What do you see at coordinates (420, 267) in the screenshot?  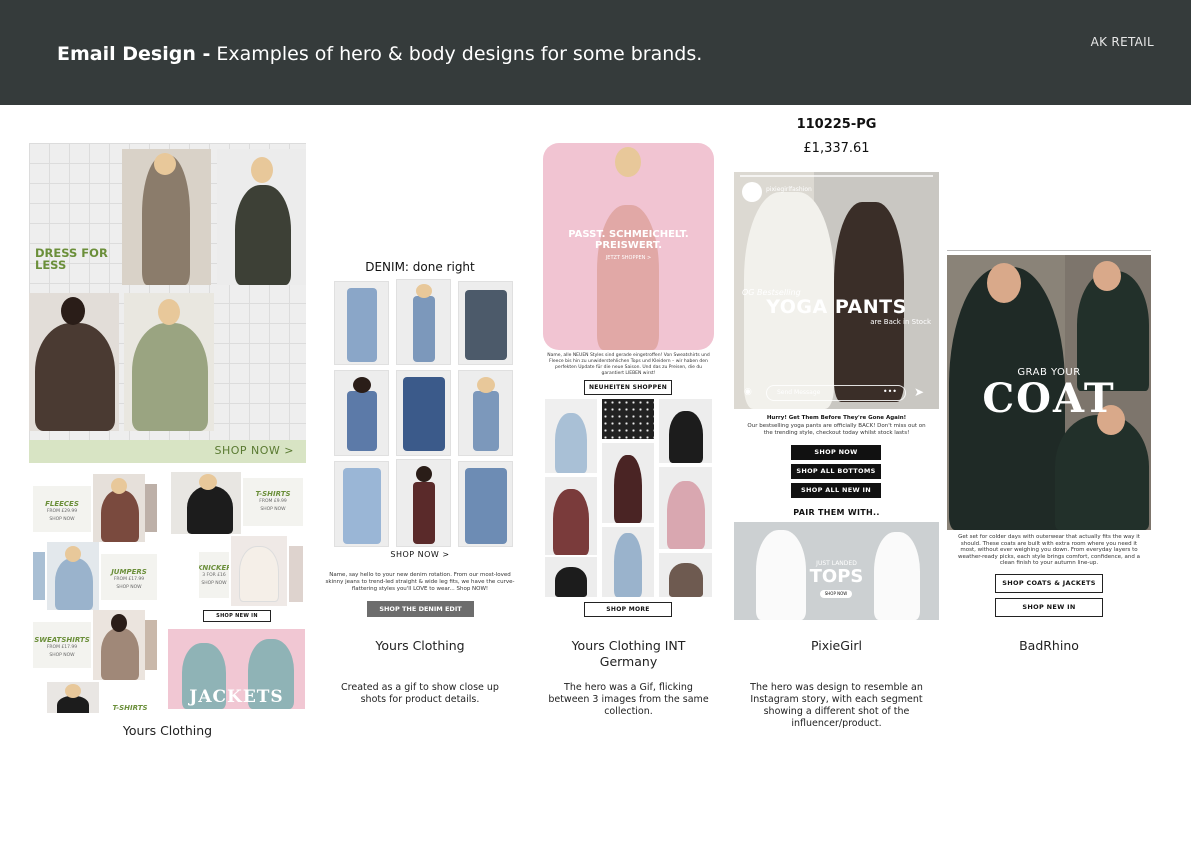 I see `denim-headline: DENIM: done right` at bounding box center [420, 267].